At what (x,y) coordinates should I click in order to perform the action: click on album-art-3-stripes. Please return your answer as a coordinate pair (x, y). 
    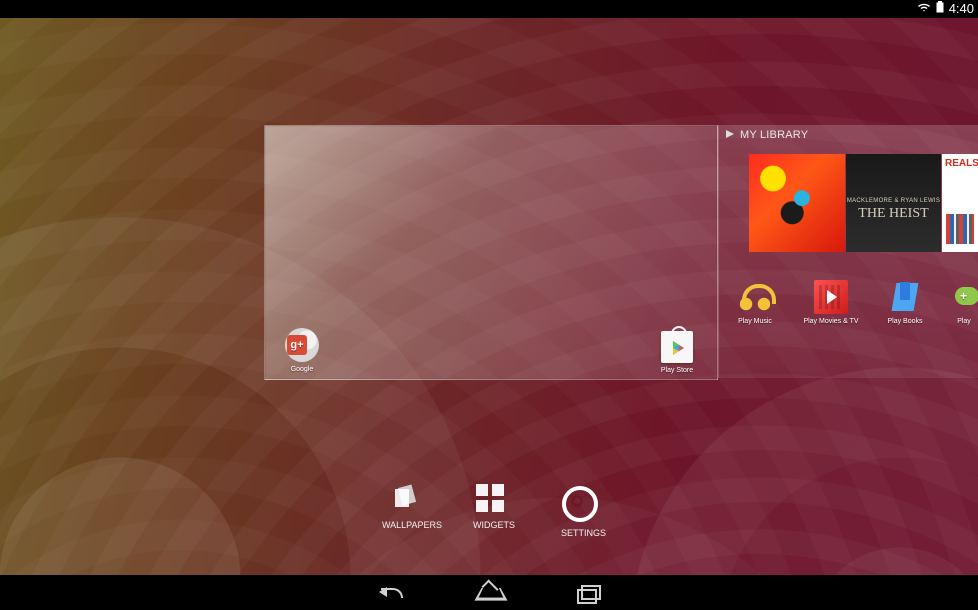
    Looking at the image, I should click on (960, 229).